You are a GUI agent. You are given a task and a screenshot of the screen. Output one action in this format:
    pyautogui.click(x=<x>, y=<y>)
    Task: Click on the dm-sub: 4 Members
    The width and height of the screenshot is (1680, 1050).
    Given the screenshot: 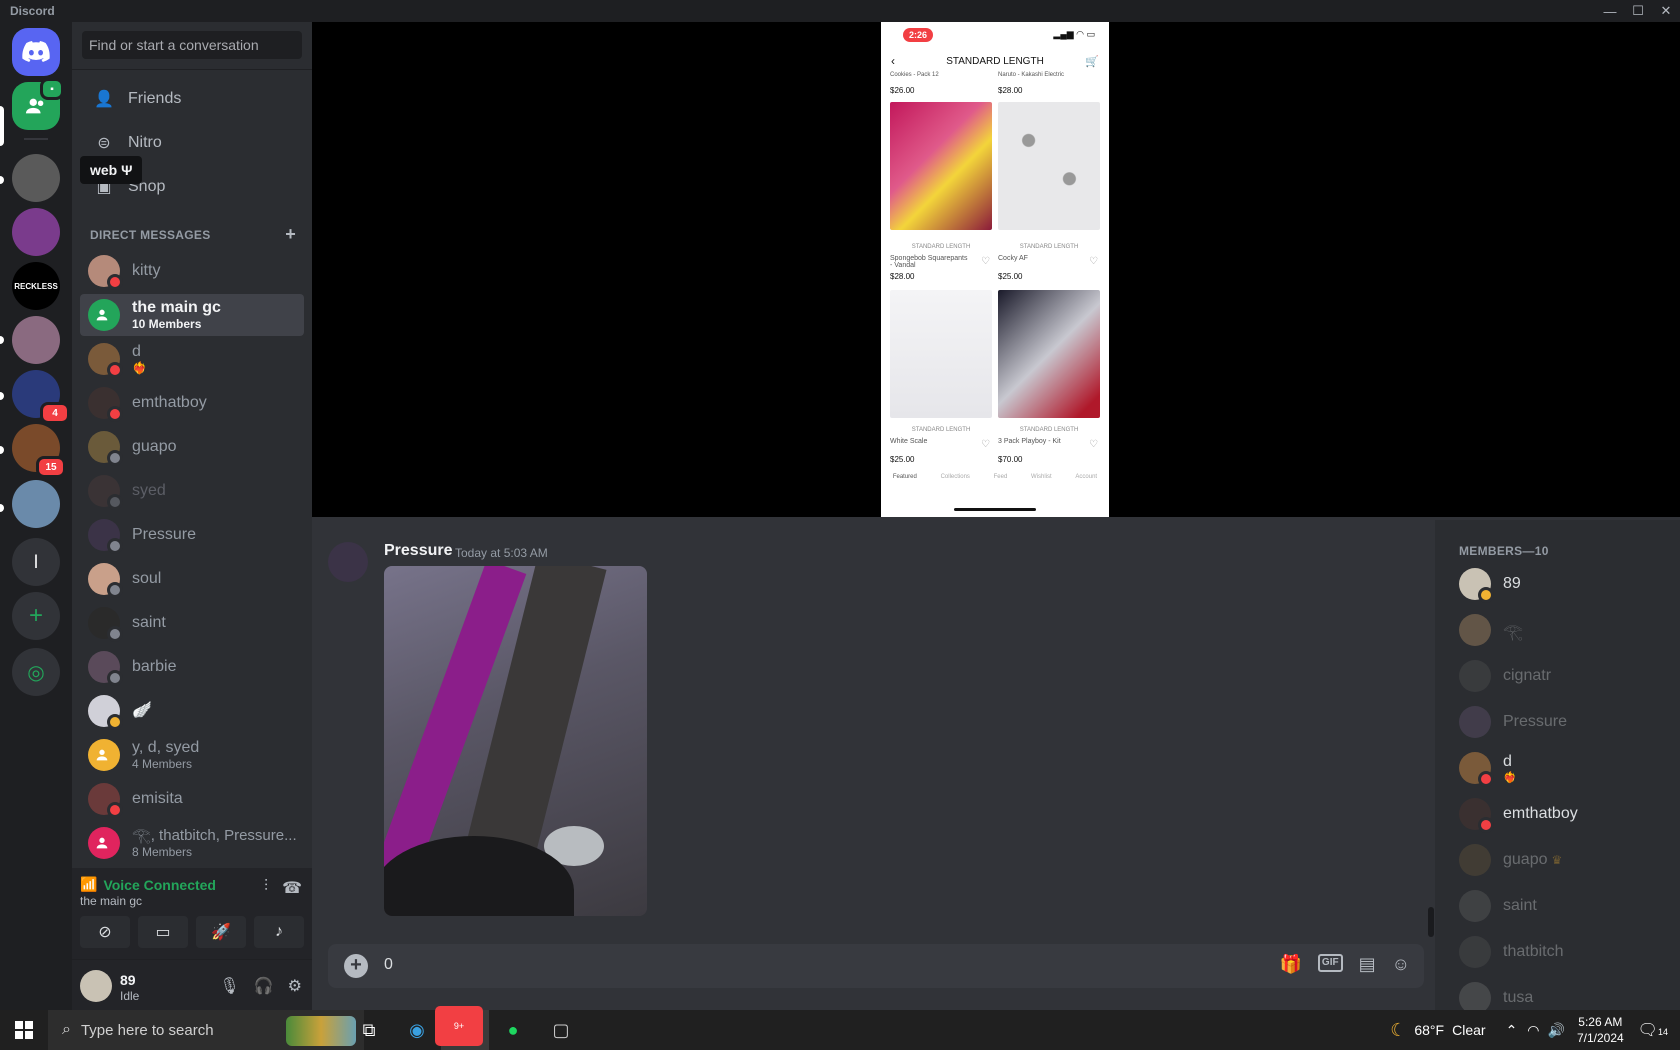 What is the action you would take?
    pyautogui.click(x=162, y=764)
    